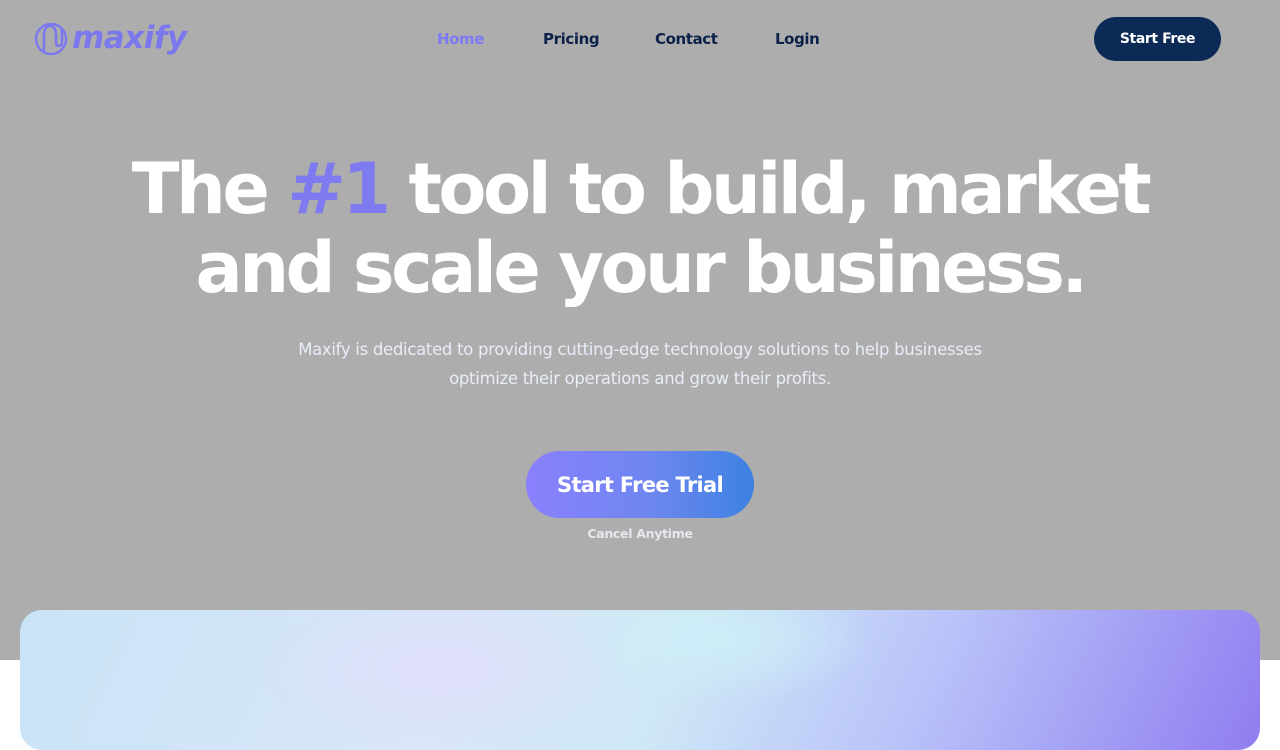 The width and height of the screenshot is (1280, 750). I want to click on nav-home: Home, so click(460, 39).